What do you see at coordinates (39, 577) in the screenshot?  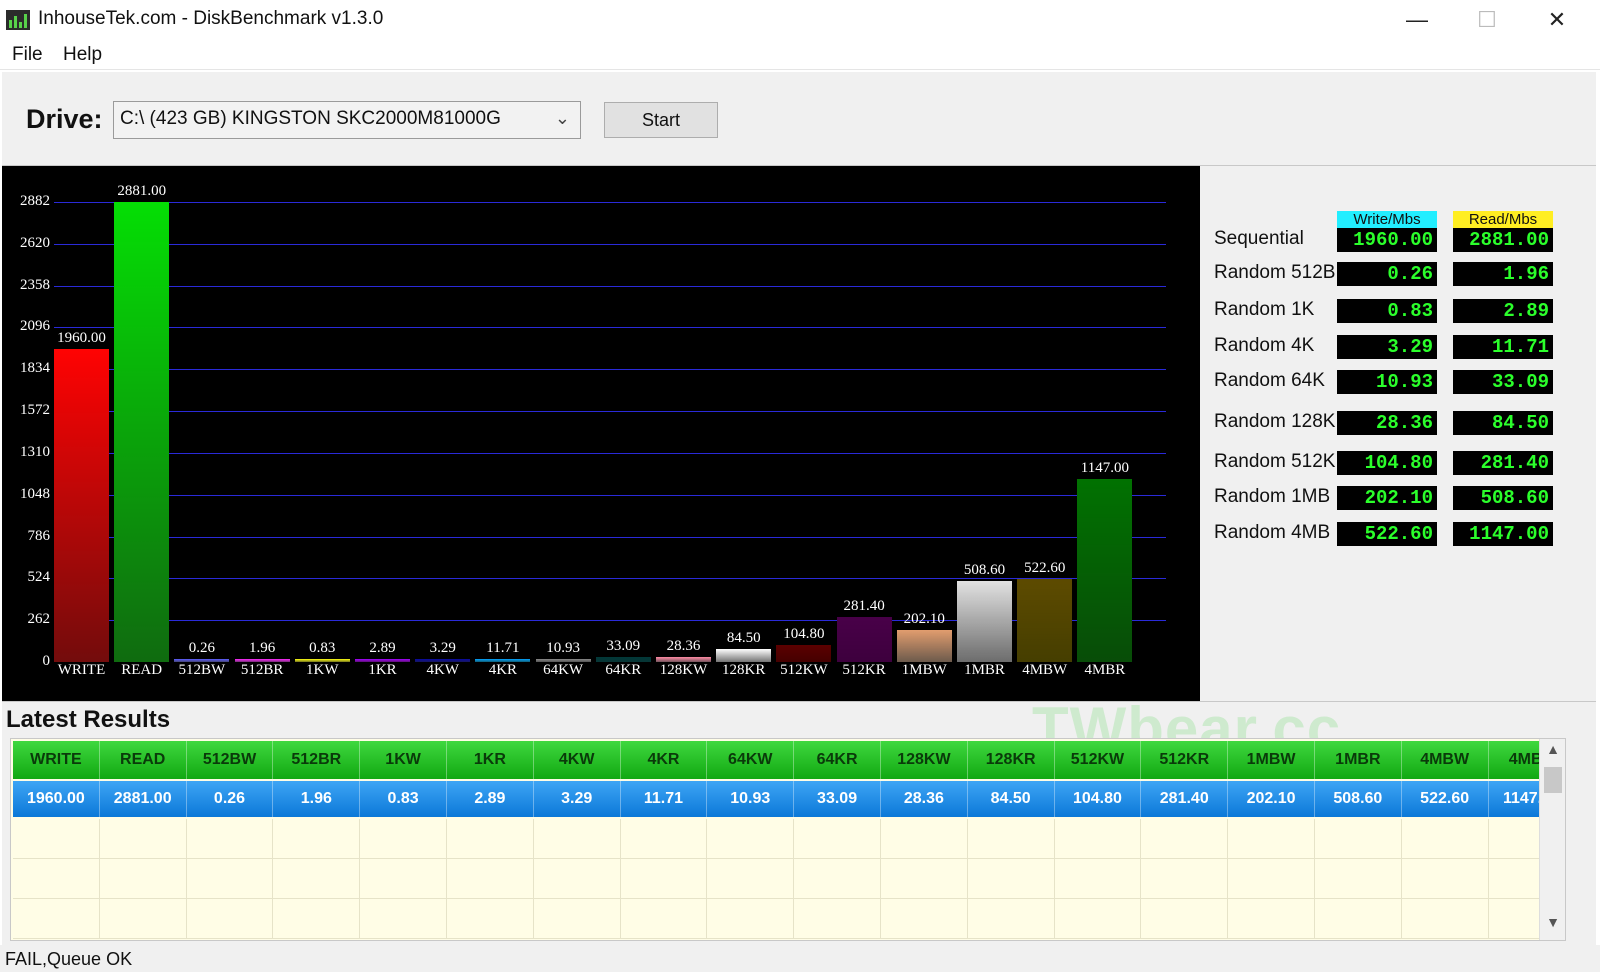 I see `y-tick-label: 524` at bounding box center [39, 577].